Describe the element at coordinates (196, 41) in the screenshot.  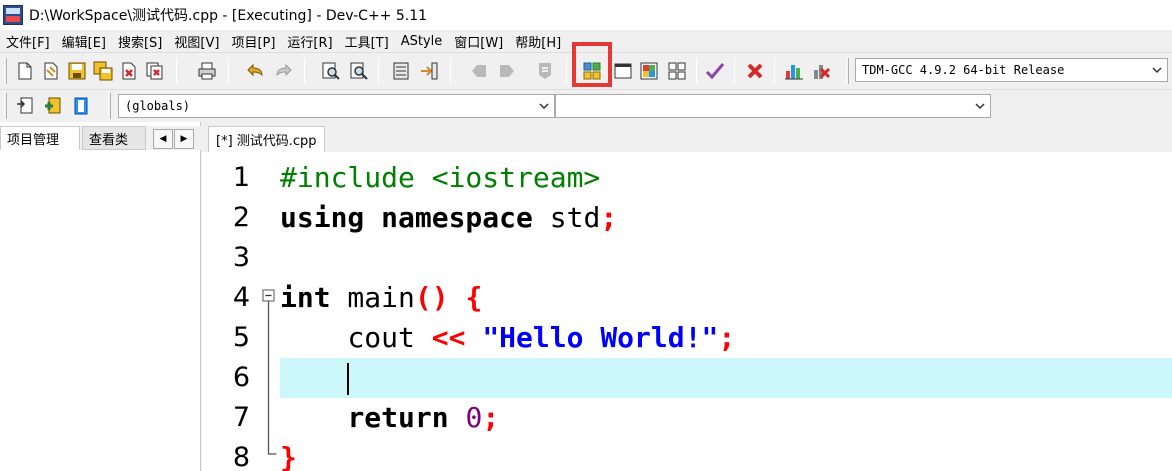
I see `menu-view: 视图[V]` at that location.